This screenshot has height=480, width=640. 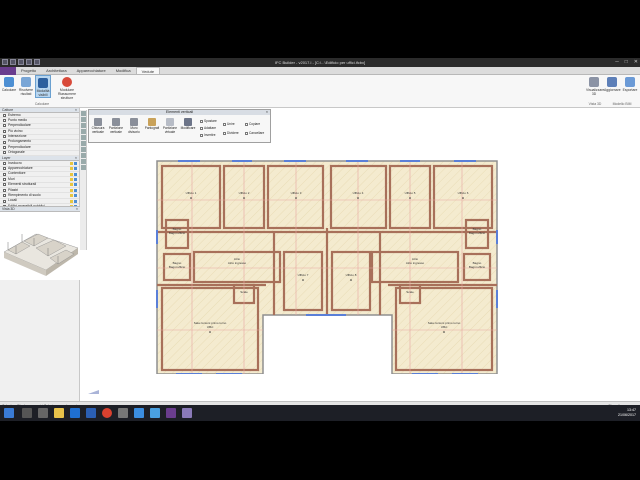 I want to click on grid-icon, so click(x=83, y=143).